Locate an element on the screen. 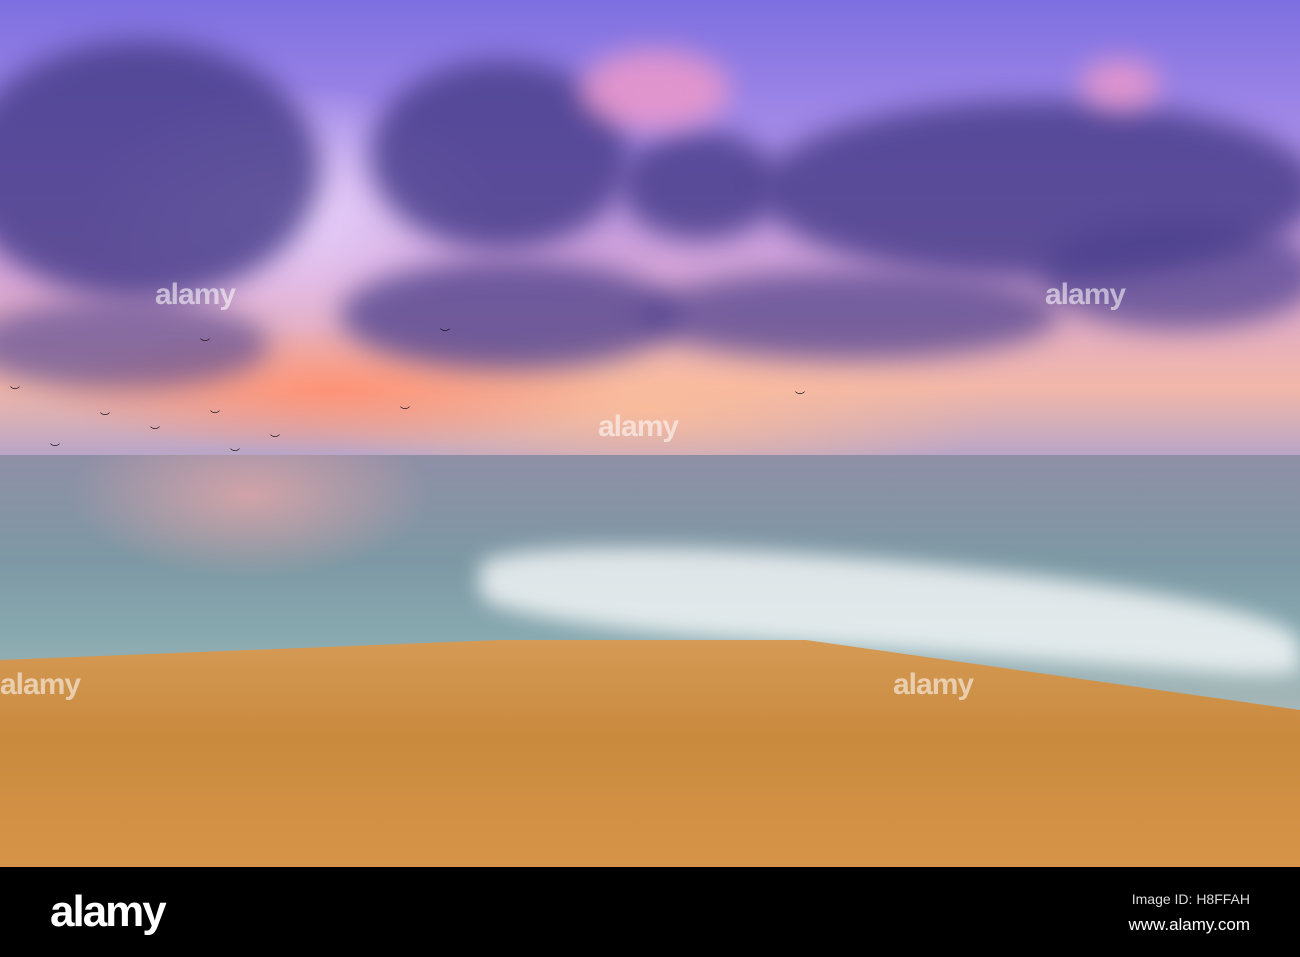 The height and width of the screenshot is (957, 1300). footer-bar: alamy Image ID: H8FFAH www.alamy.com is located at coordinates (650, 912).